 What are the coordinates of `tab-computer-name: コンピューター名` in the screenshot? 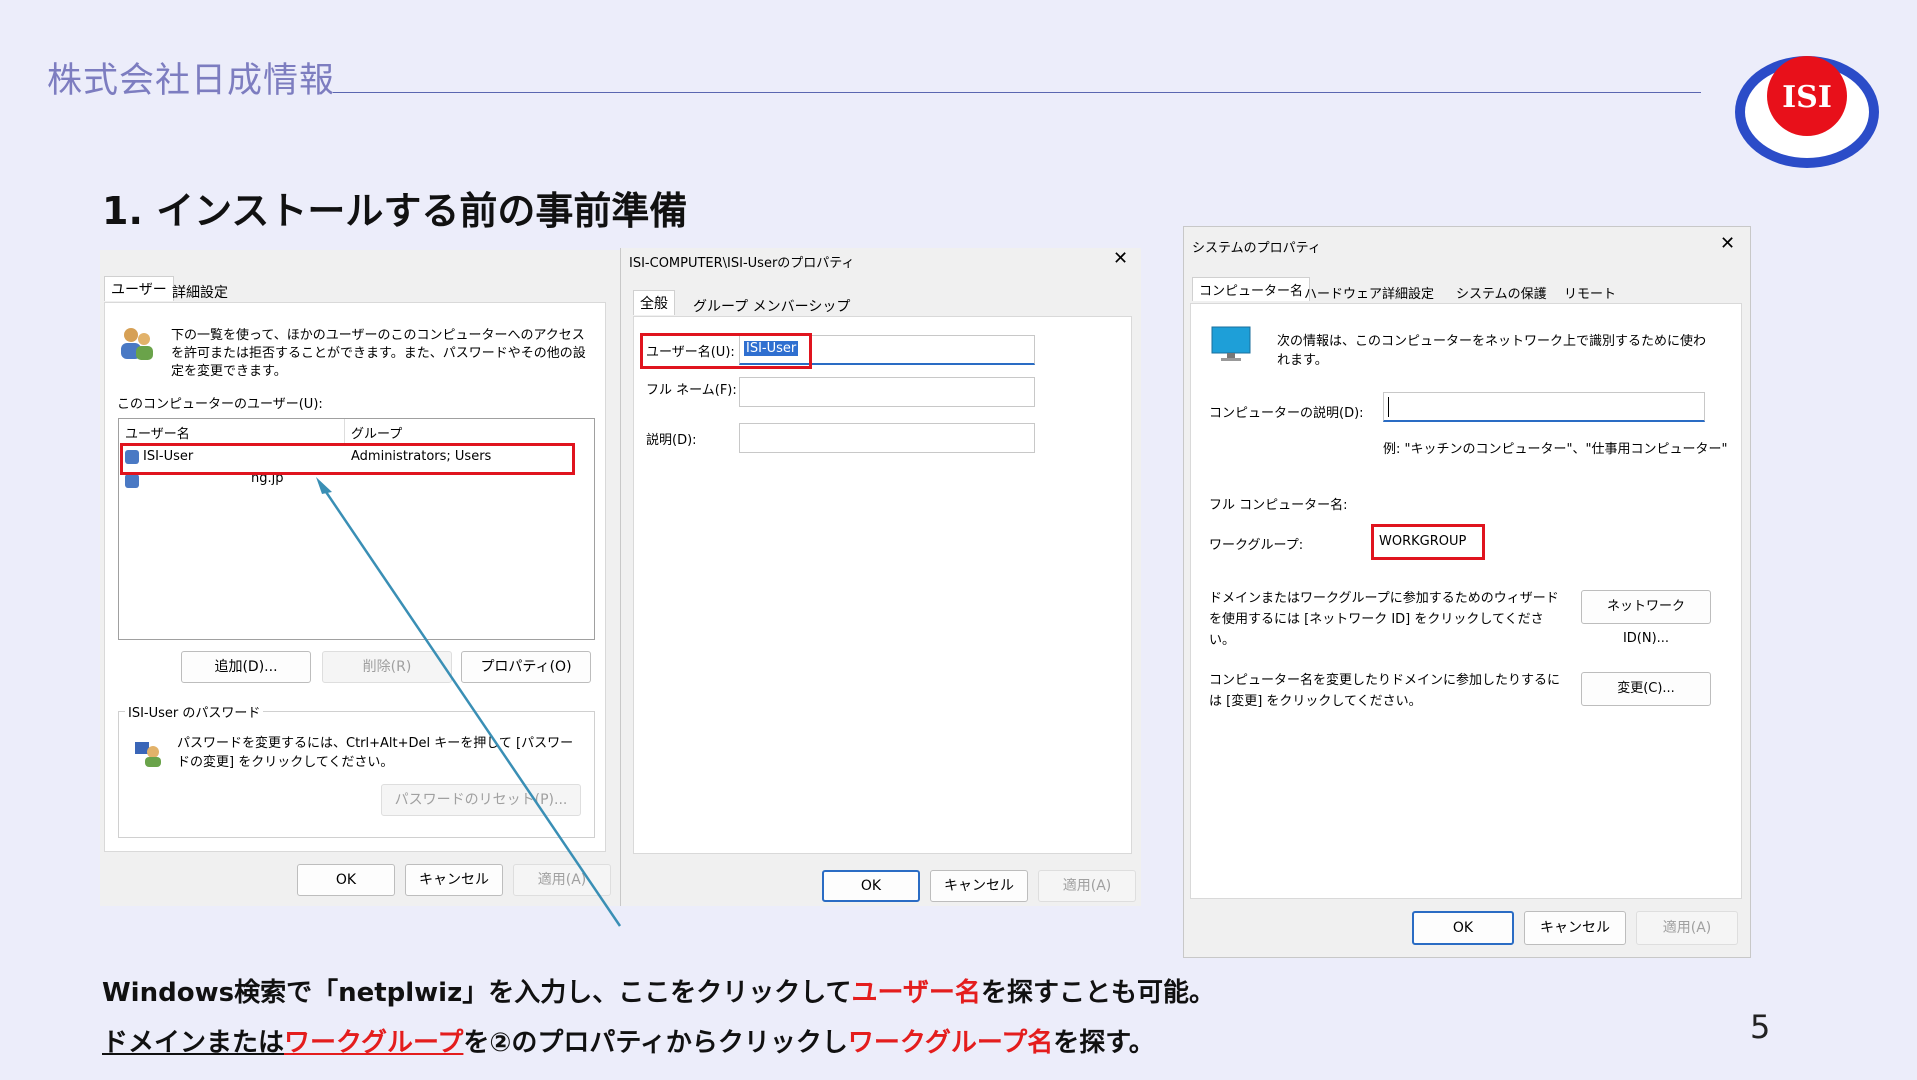 It's located at (1251, 289).